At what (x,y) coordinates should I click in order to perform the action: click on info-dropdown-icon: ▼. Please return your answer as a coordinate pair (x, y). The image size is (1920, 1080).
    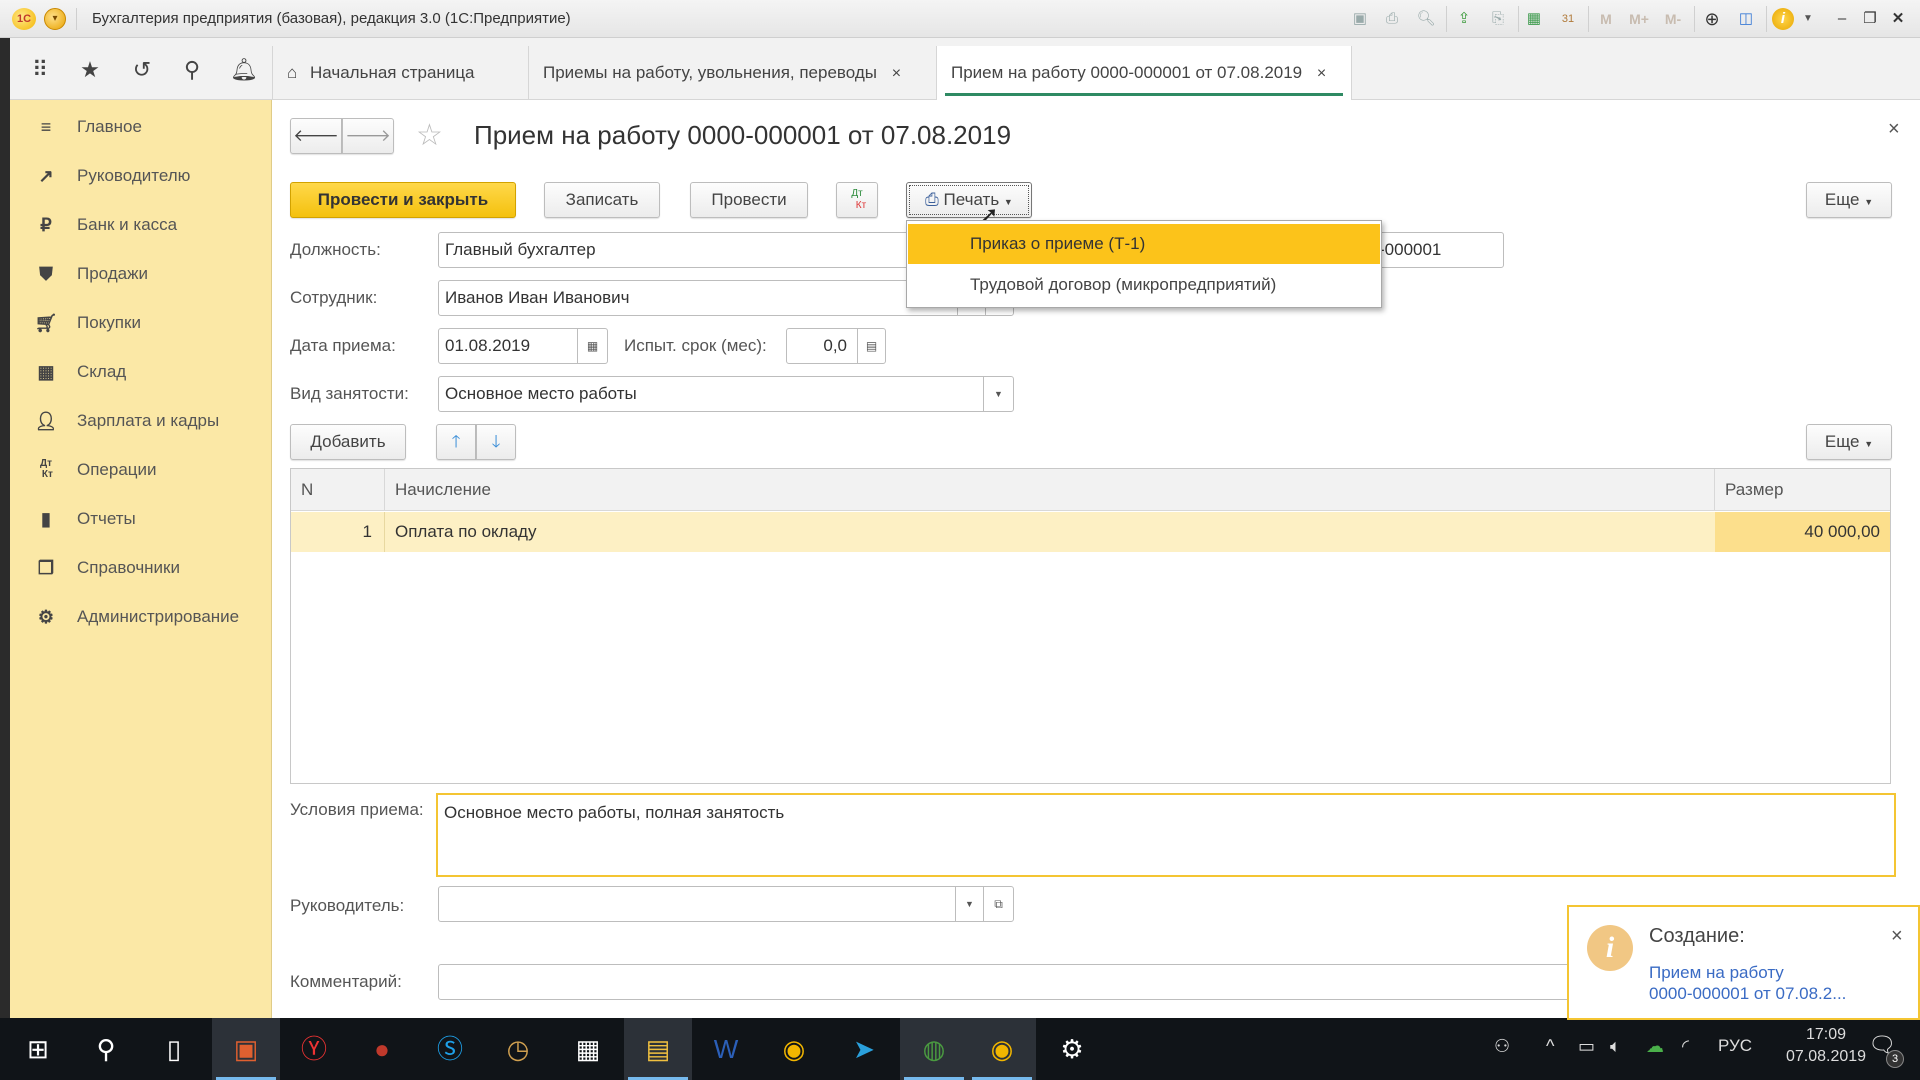
    Looking at the image, I should click on (1808, 19).